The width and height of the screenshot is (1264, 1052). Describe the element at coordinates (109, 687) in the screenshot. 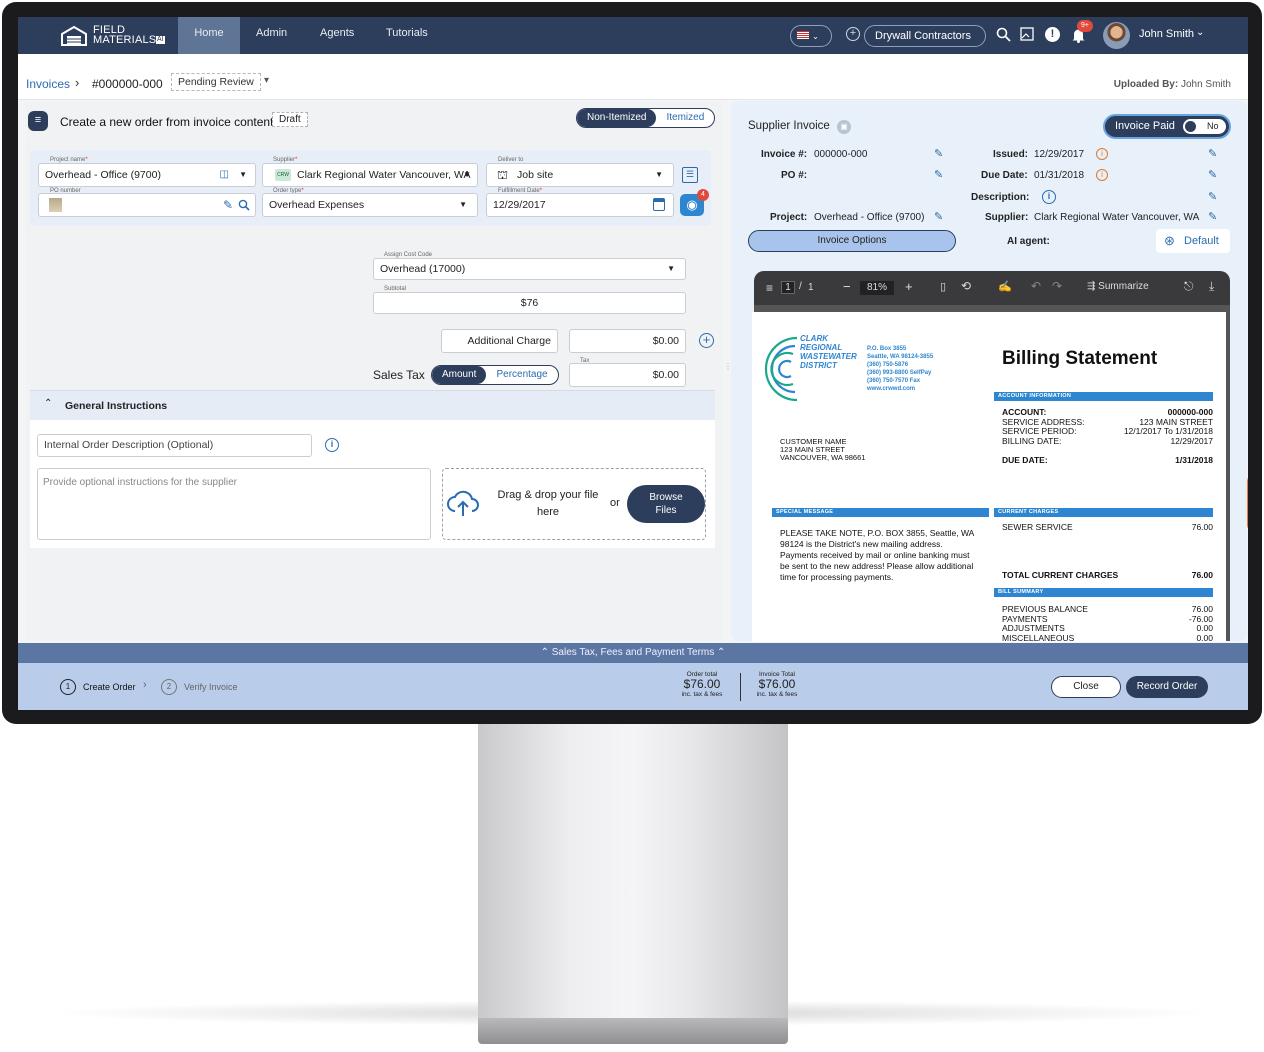

I see `step-create-order: Create Order` at that location.